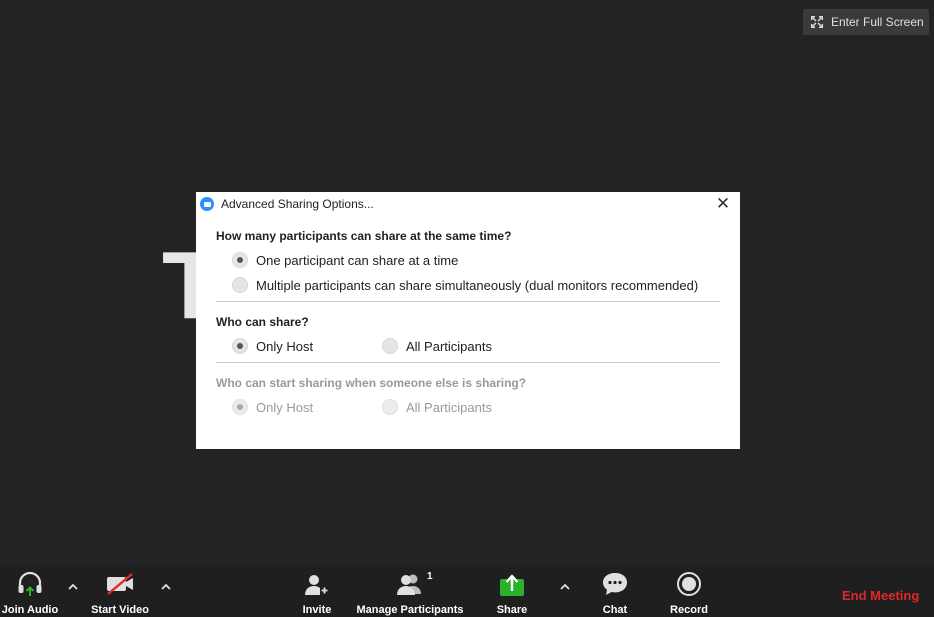 The width and height of the screenshot is (934, 617). I want to click on invite-button: Invite, so click(317, 591).